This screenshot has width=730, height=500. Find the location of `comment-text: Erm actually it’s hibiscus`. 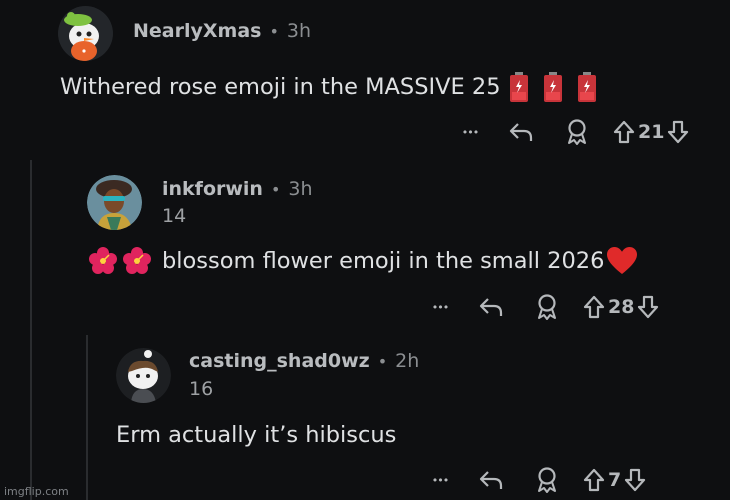

comment-text: Erm actually it’s hibiscus is located at coordinates (256, 435).